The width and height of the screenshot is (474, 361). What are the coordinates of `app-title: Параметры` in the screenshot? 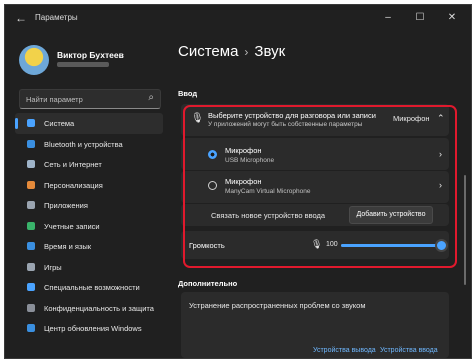 It's located at (56, 17).